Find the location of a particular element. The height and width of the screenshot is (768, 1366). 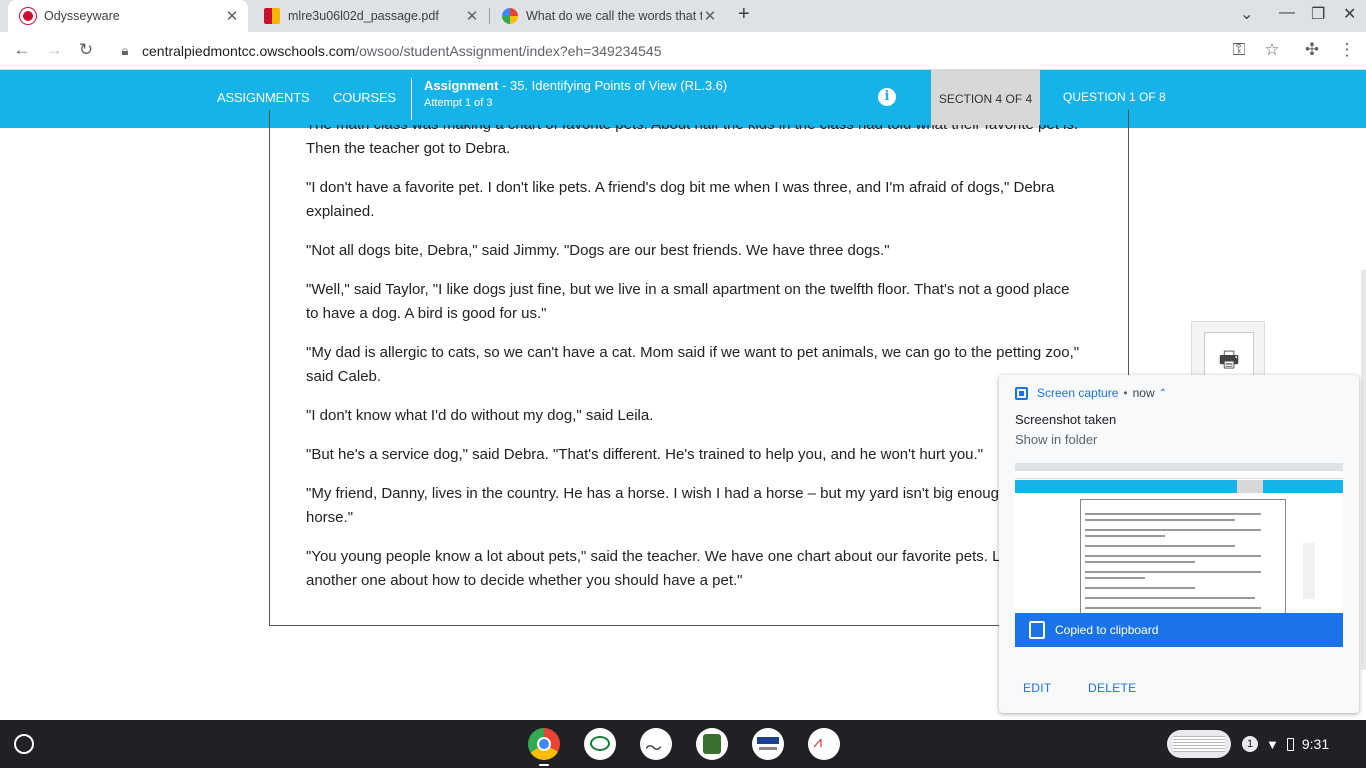

bookmark-star-icon: ☆ is located at coordinates (1272, 50).